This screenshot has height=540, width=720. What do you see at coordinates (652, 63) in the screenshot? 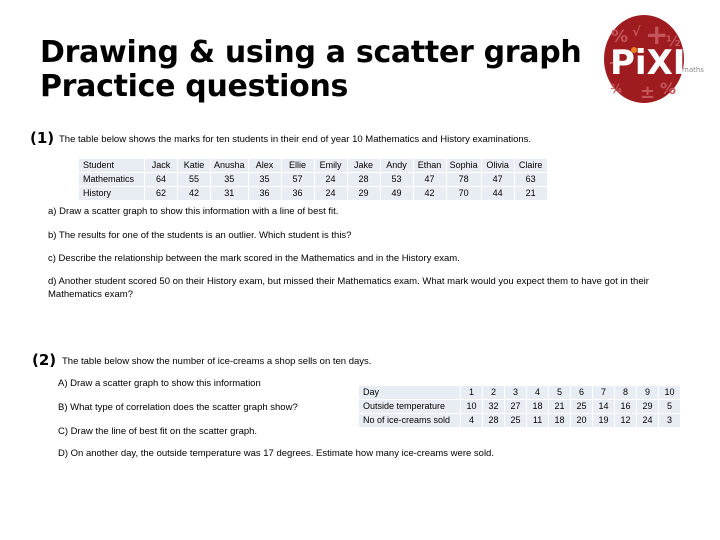
I see `logo-wordmark: PiXL` at bounding box center [652, 63].